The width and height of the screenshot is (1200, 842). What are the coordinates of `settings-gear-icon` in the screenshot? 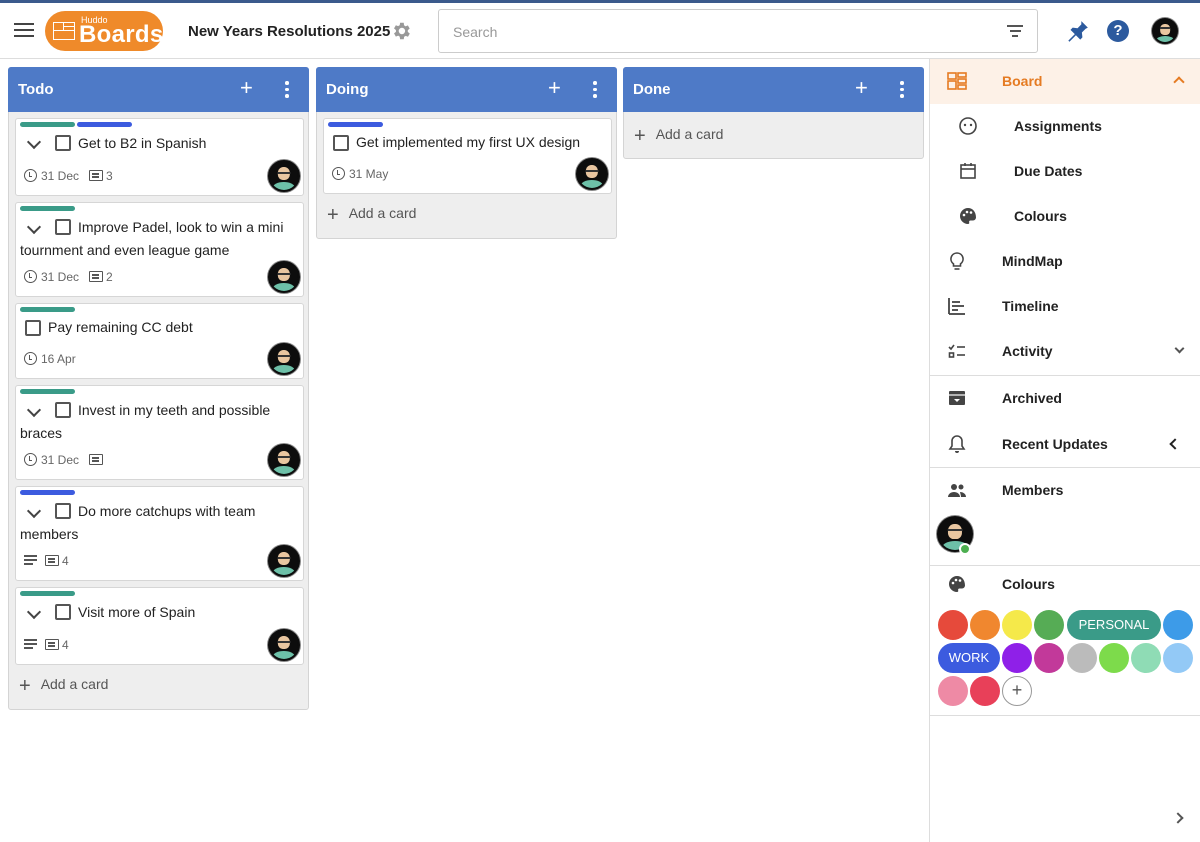 It's located at (401, 31).